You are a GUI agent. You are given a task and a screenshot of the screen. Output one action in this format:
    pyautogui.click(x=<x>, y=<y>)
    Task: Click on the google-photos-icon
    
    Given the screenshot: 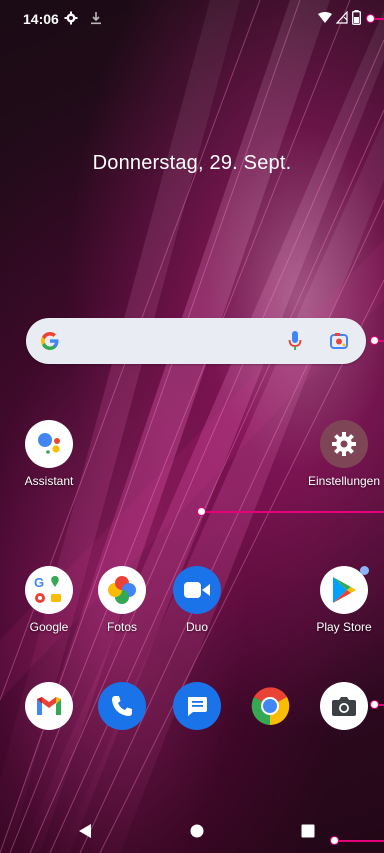 What is the action you would take?
    pyautogui.click(x=122, y=590)
    